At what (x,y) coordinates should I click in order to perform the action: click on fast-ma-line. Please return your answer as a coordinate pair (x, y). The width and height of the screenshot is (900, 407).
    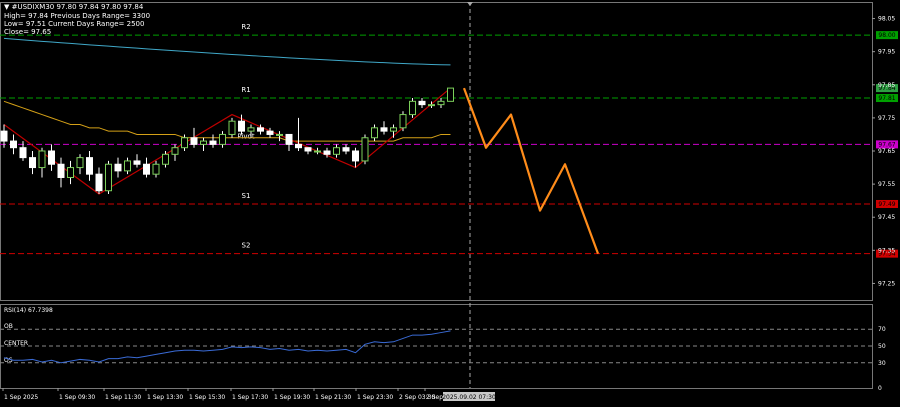
    Looking at the image, I should click on (227, 51).